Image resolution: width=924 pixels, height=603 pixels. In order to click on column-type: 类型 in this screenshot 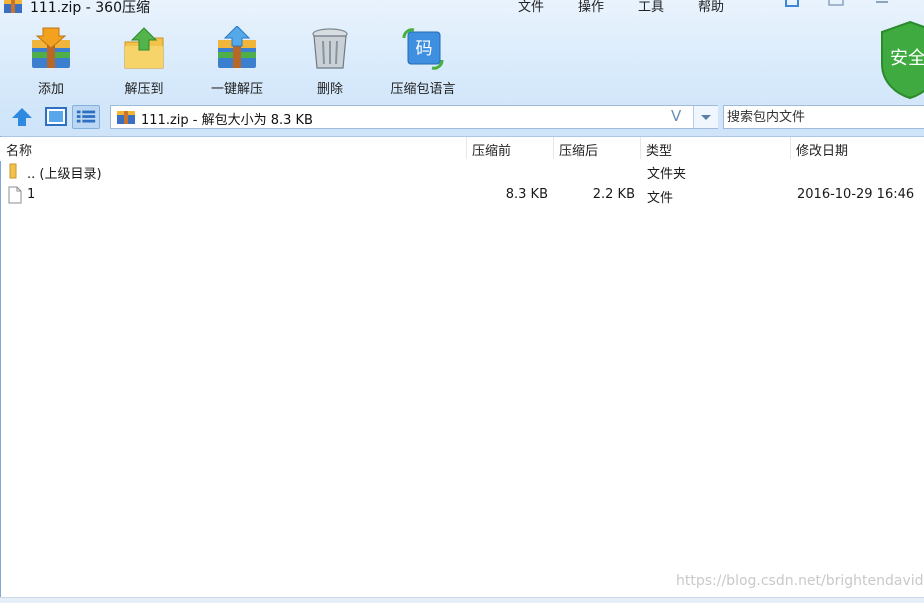, I will do `click(659, 149)`.